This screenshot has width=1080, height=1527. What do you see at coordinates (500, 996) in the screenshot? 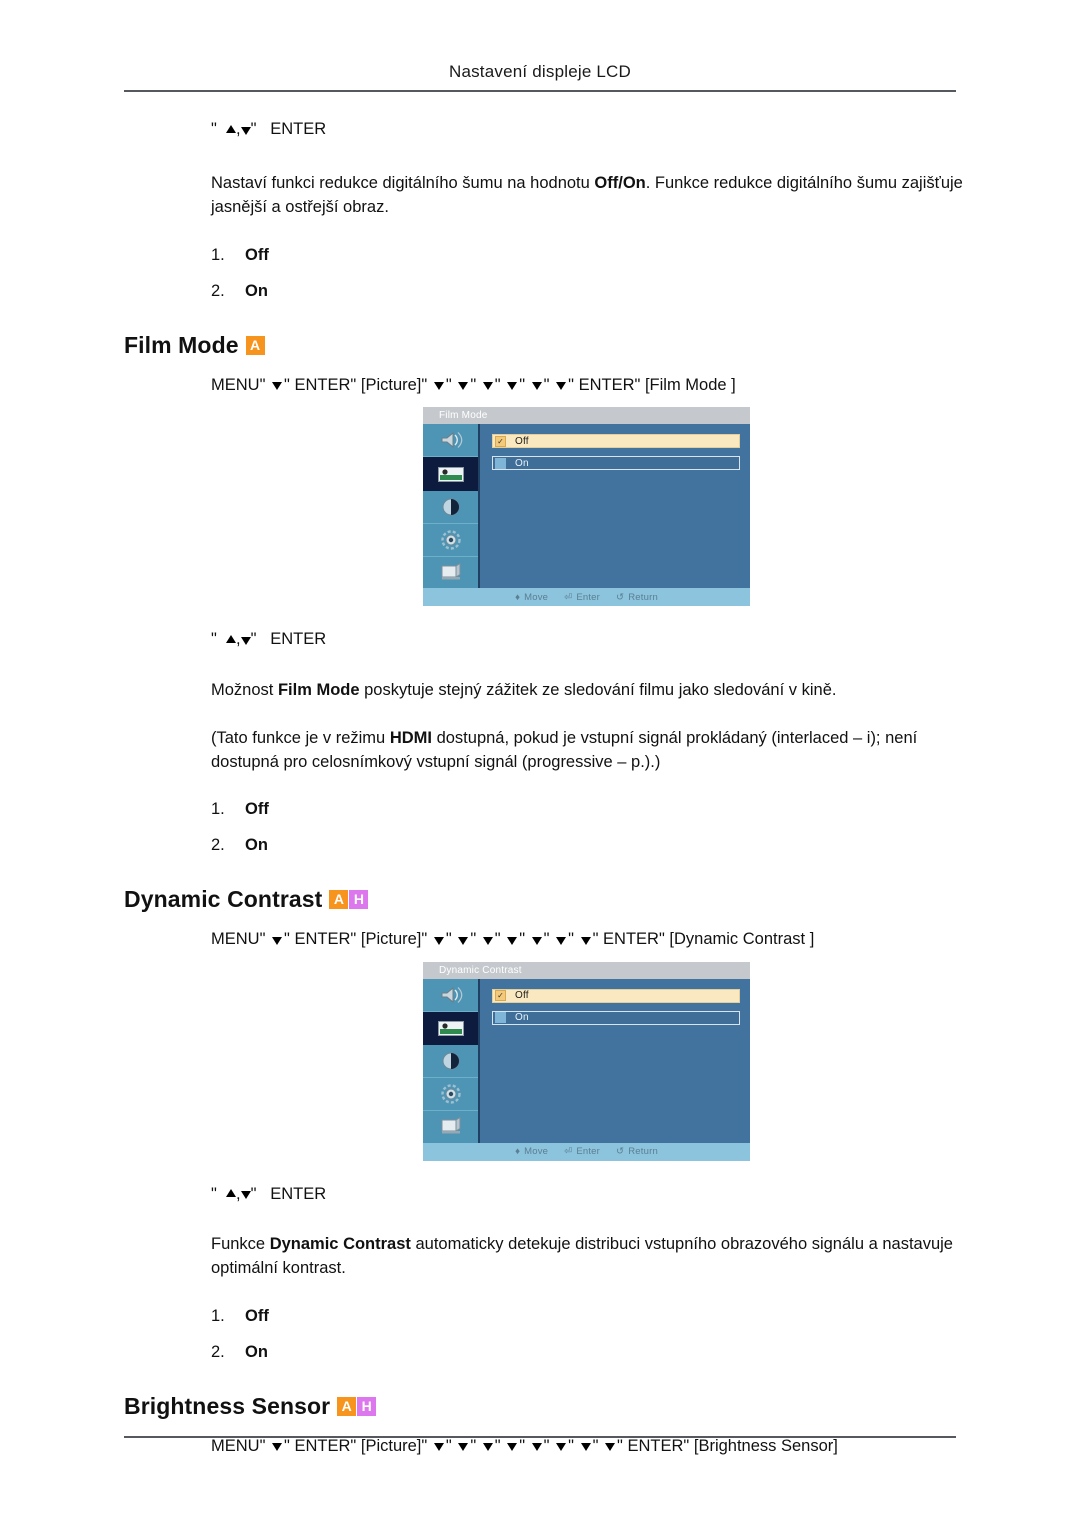
I see `checkmark-icon: ✓` at bounding box center [500, 996].